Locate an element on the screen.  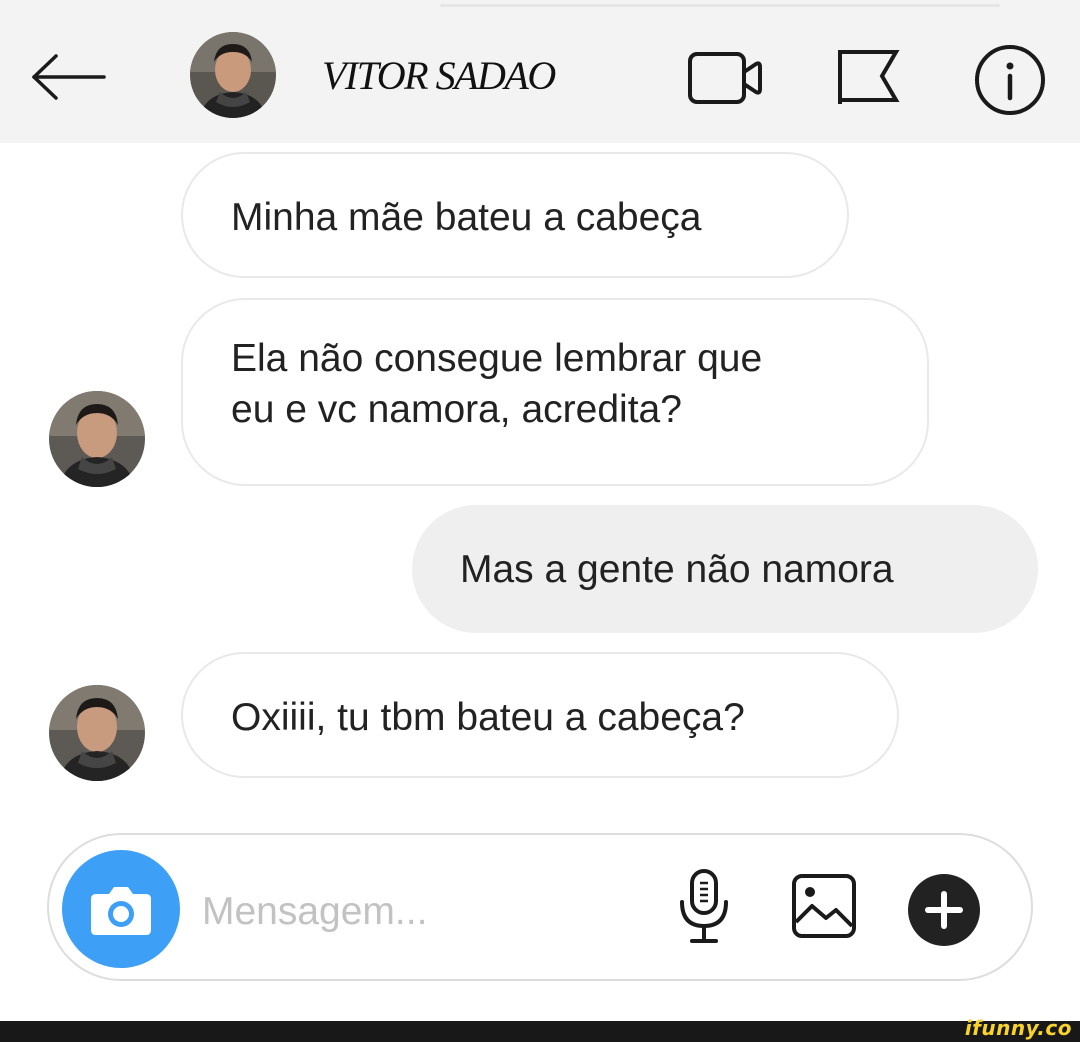
camera-button is located at coordinates (121, 909).